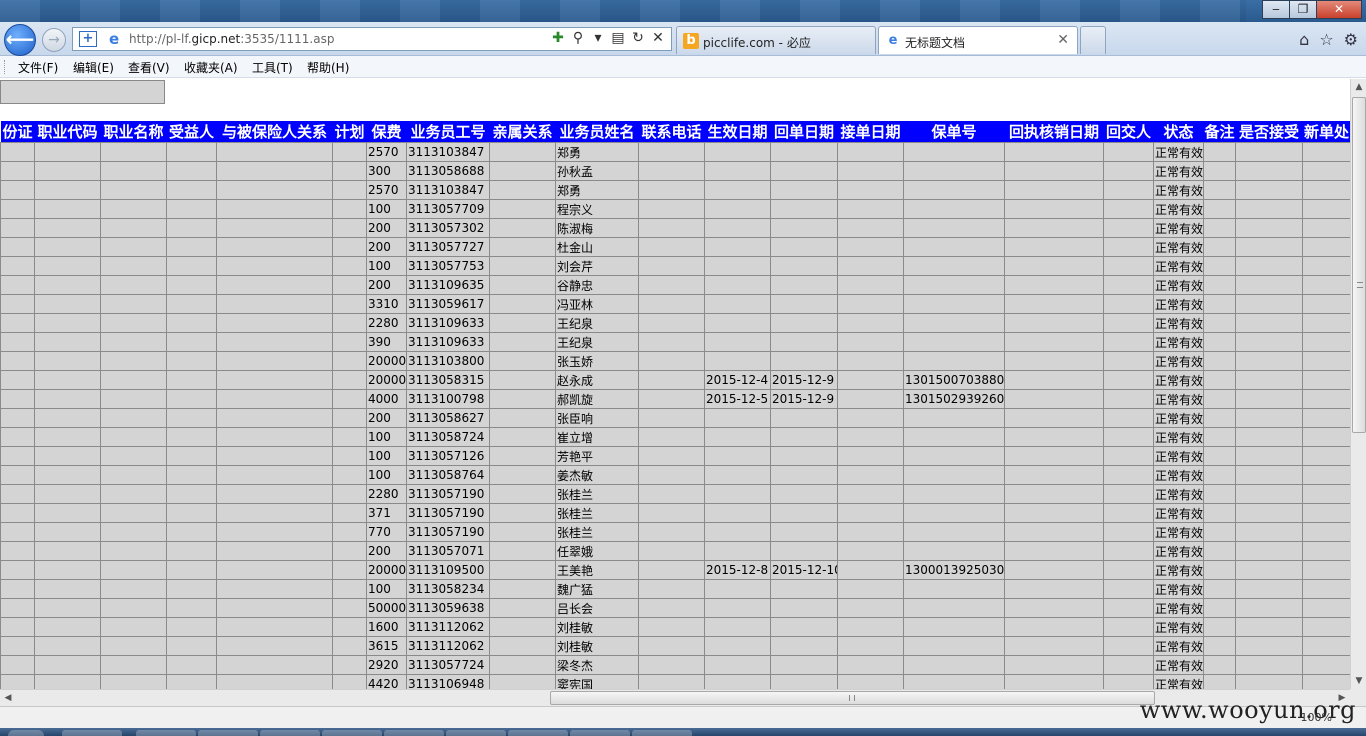 The width and height of the screenshot is (1366, 736). I want to click on home-icon: ⌂, so click(1304, 39).